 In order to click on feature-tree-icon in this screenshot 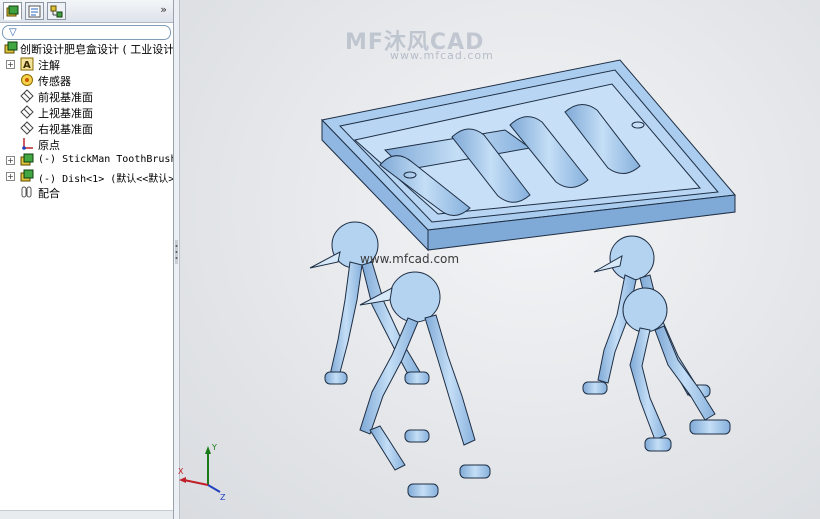, I will do `click(12, 11)`.